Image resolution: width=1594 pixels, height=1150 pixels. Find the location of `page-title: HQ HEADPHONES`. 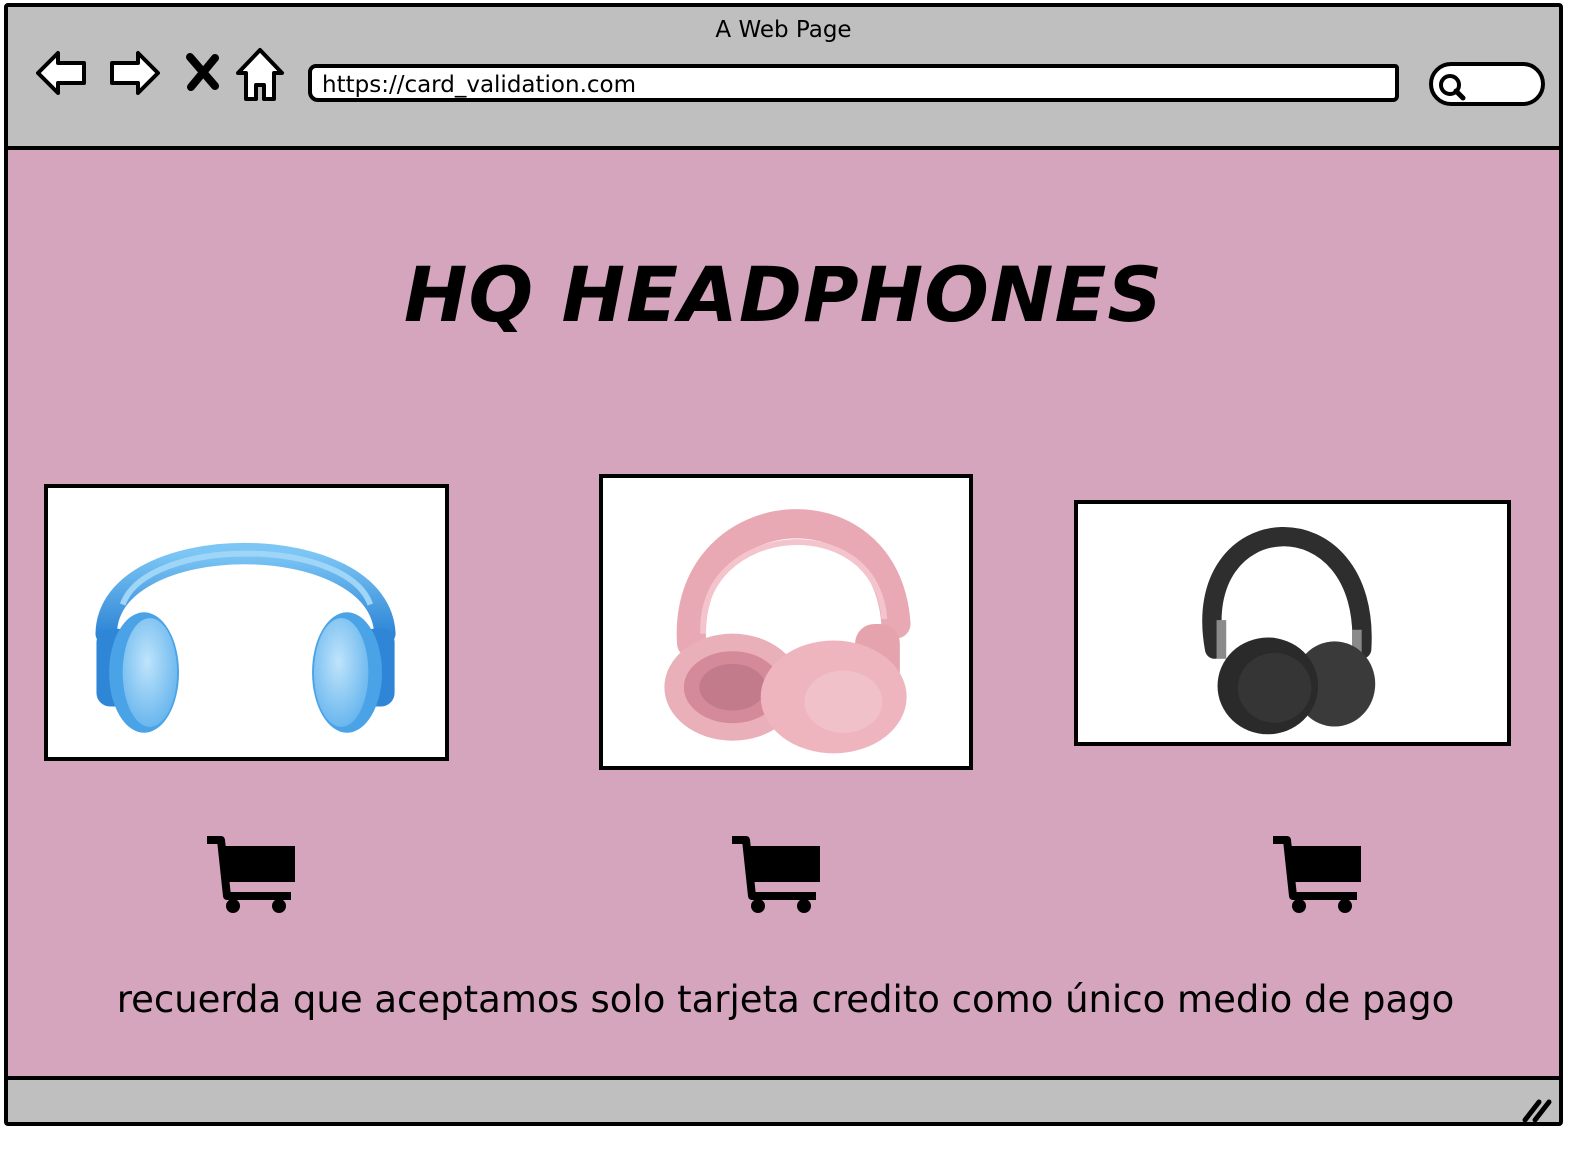

page-title: HQ HEADPHONES is located at coordinates (783, 294).